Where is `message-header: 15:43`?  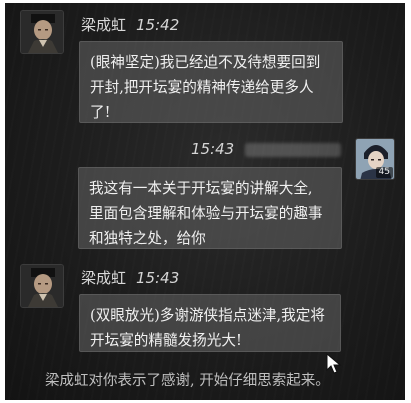
message-header: 15:43 is located at coordinates (212, 149).